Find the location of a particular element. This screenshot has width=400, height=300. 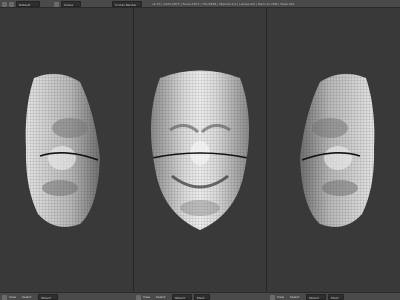

screen-layout-icon is located at coordinates (11, 4).